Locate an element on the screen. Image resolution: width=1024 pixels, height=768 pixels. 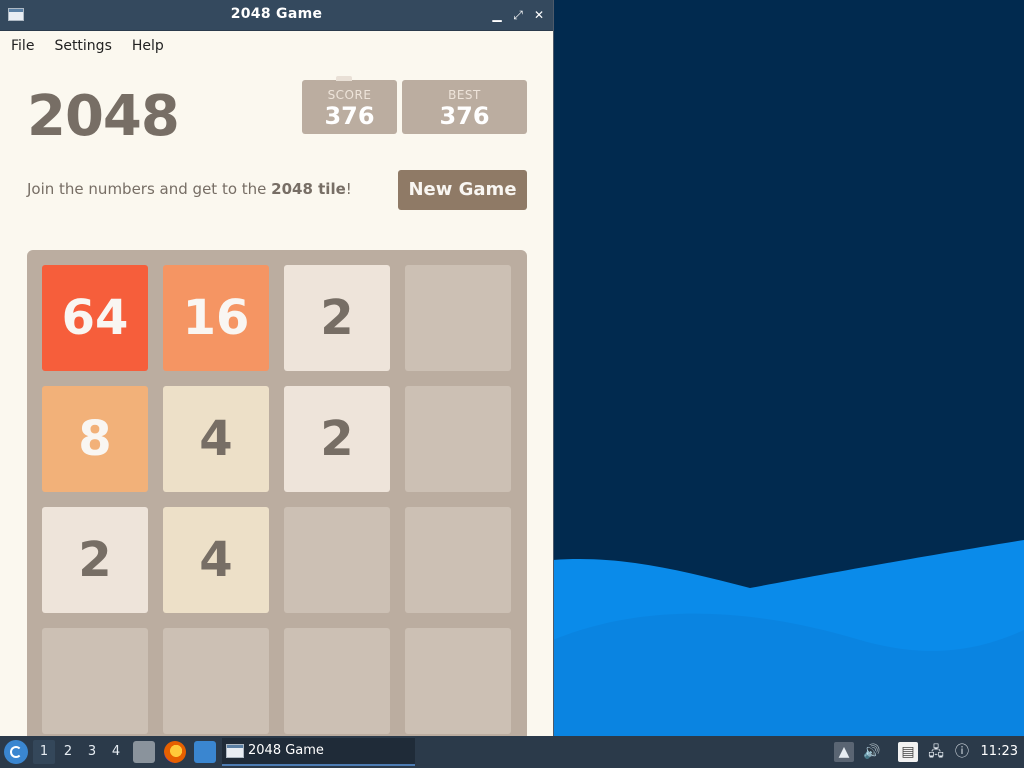
window-titlebar: 2048 Game ▁ ⤢ ✕ is located at coordinates (276, 15).